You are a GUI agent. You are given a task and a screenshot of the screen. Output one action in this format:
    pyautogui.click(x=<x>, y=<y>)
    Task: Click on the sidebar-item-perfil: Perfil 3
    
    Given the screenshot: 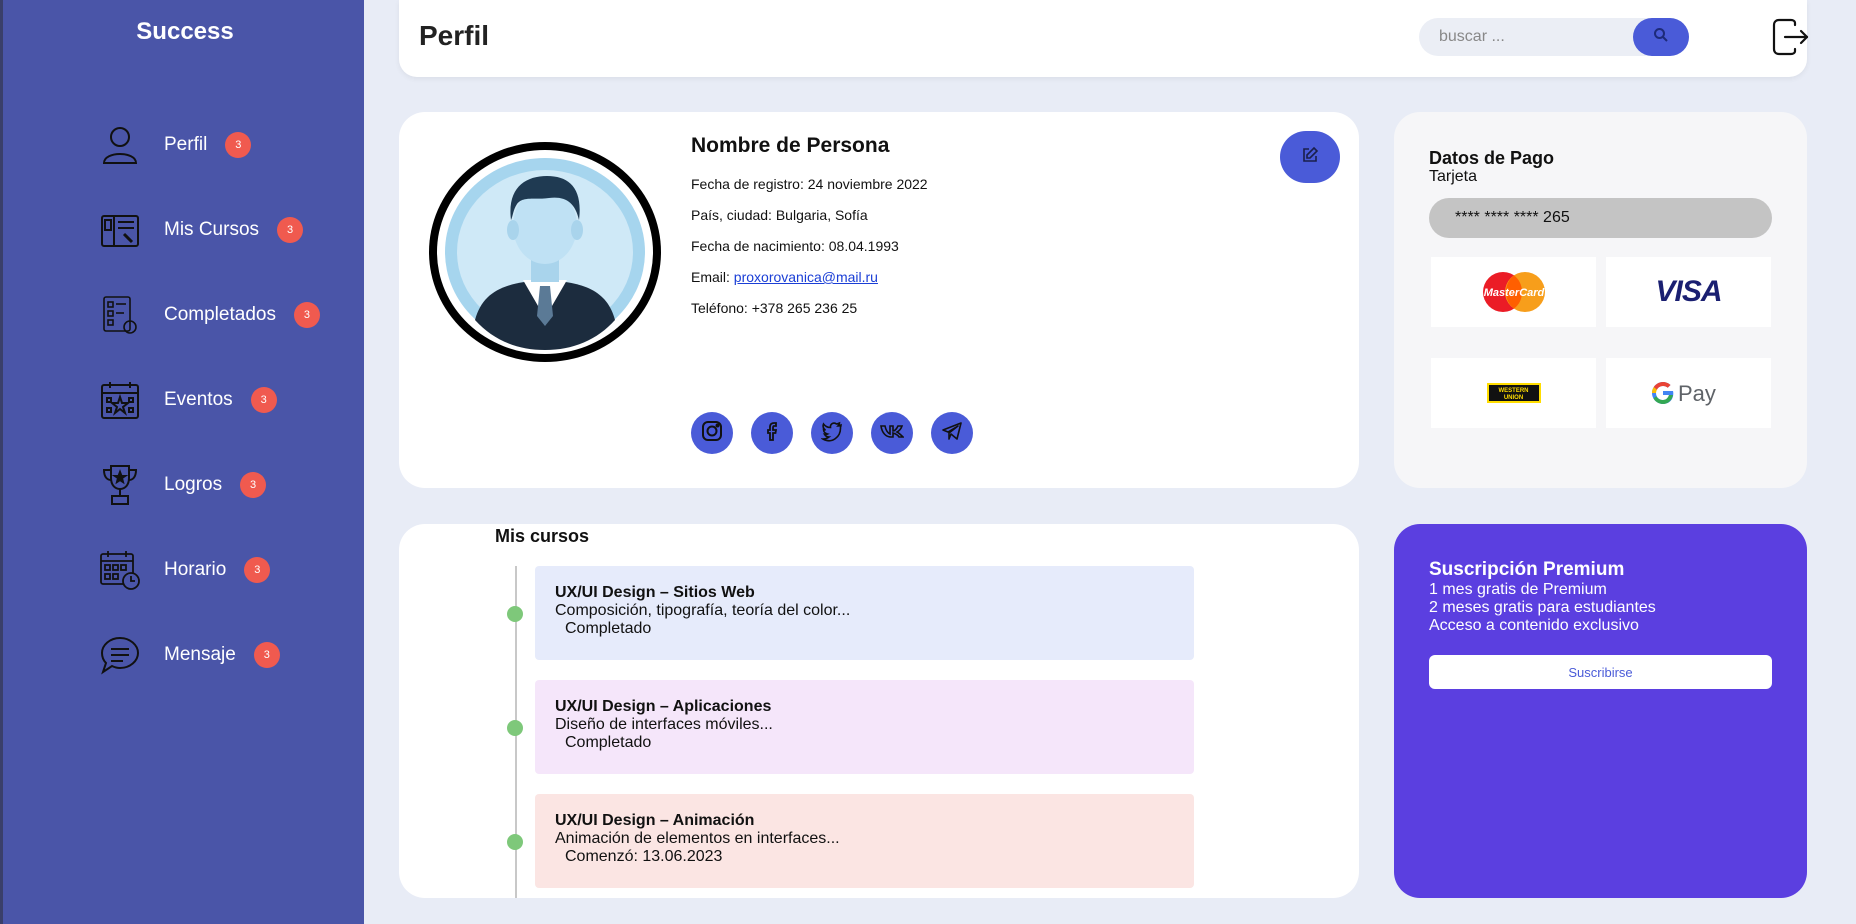 What is the action you would take?
    pyautogui.click(x=175, y=145)
    